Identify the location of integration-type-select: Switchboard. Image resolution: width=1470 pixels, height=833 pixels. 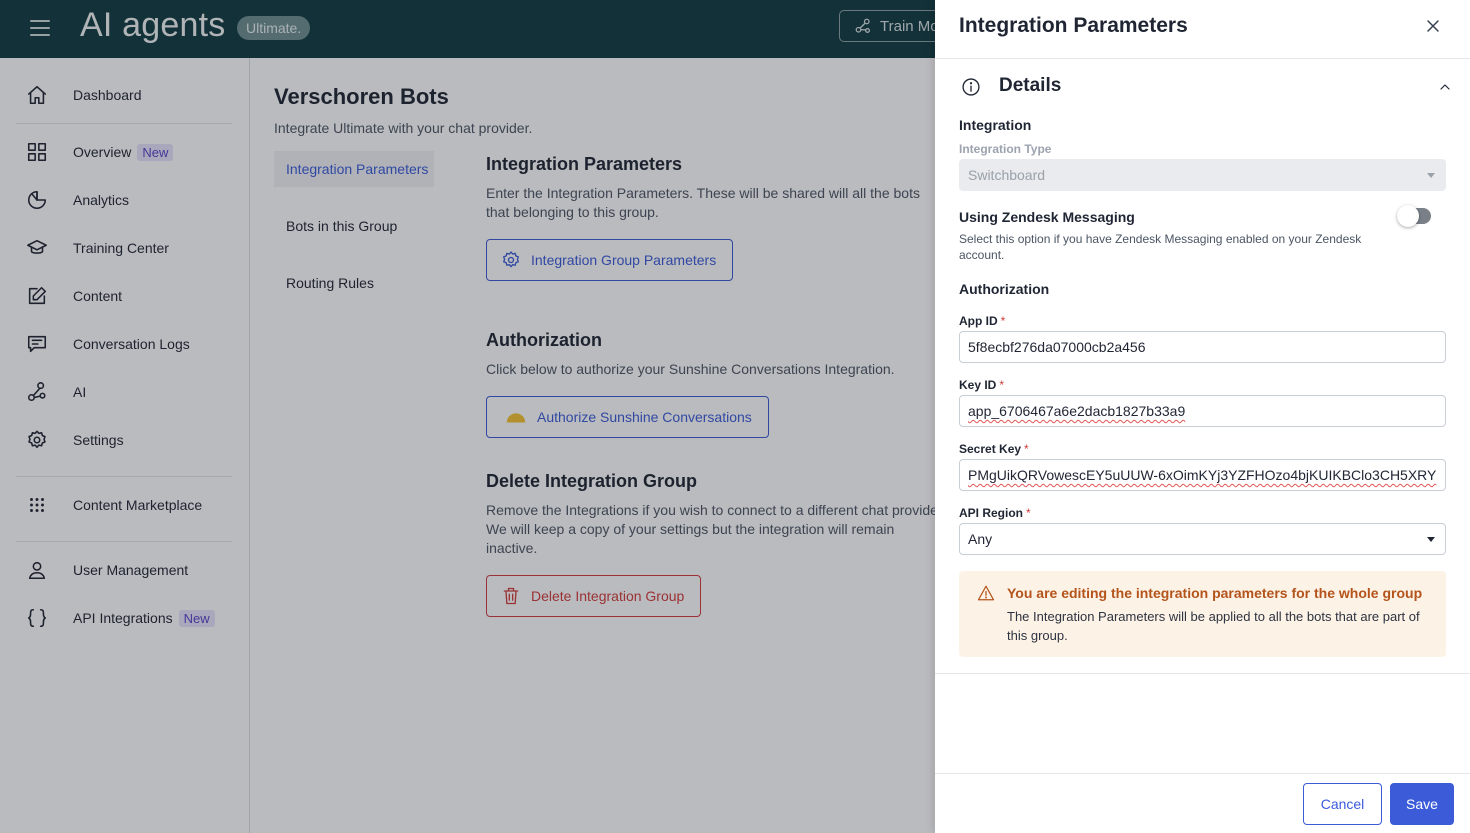
(1202, 175).